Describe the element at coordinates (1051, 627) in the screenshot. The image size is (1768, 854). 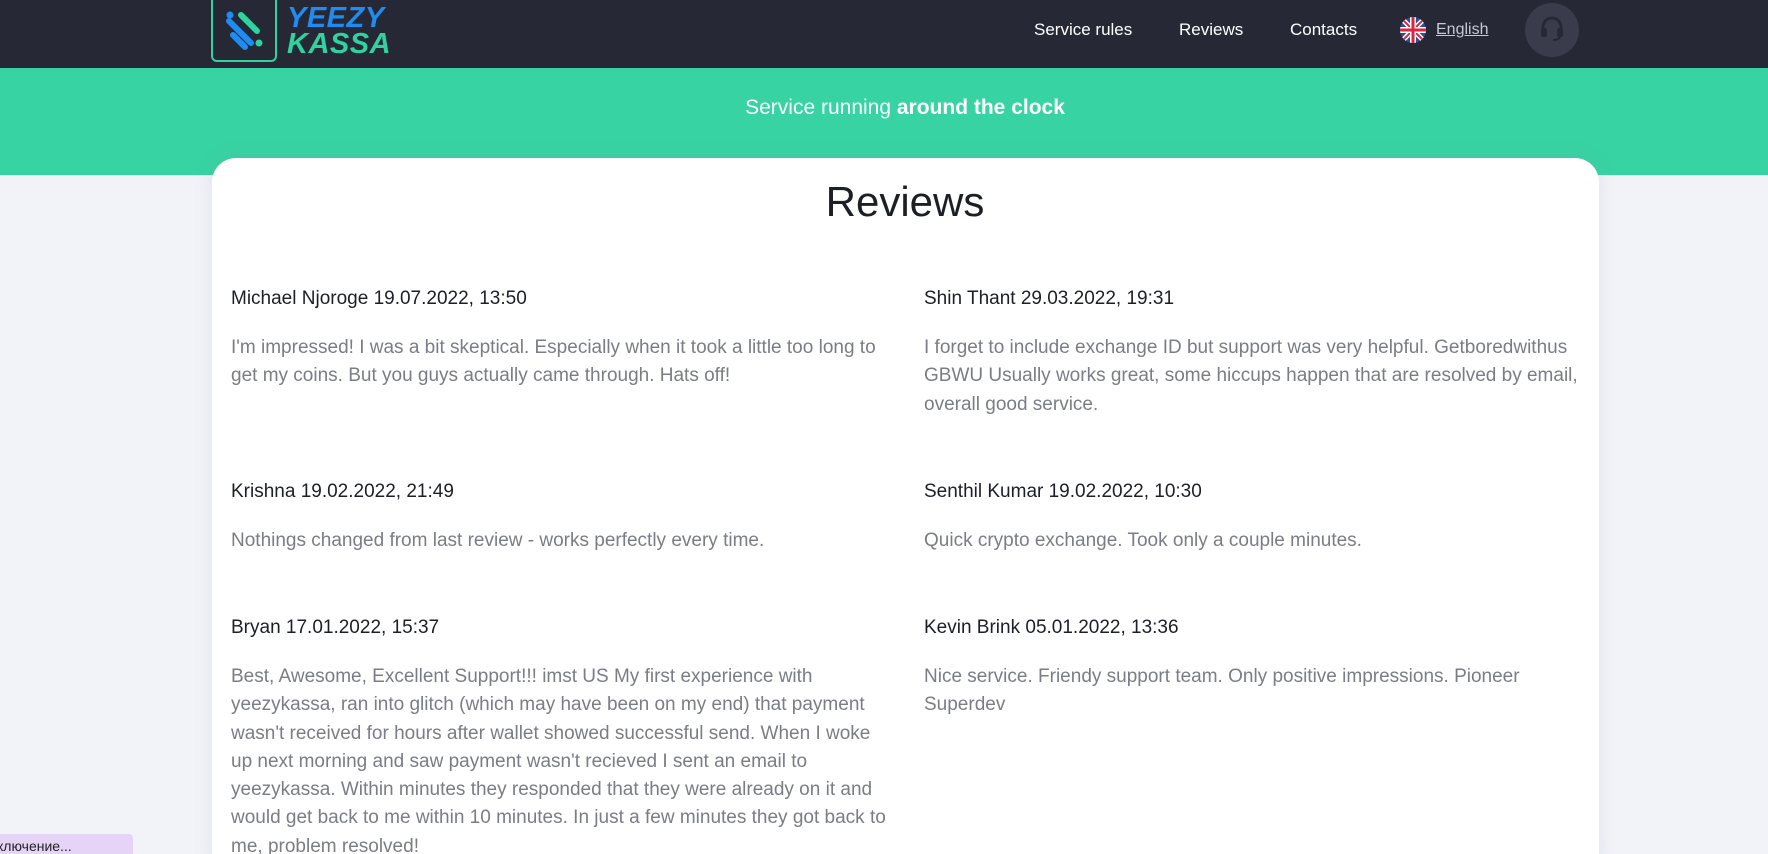
I see `review-header: Kevin Brink 05.01.2022, 13:36` at that location.